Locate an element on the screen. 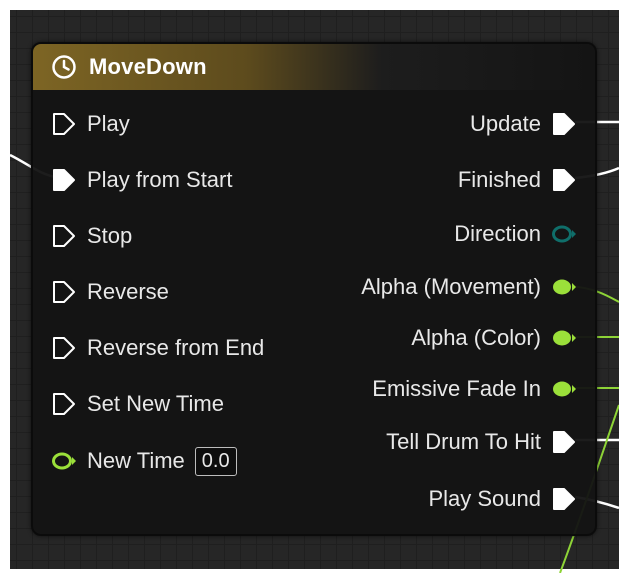  pin-label: Set New Time is located at coordinates (155, 403).